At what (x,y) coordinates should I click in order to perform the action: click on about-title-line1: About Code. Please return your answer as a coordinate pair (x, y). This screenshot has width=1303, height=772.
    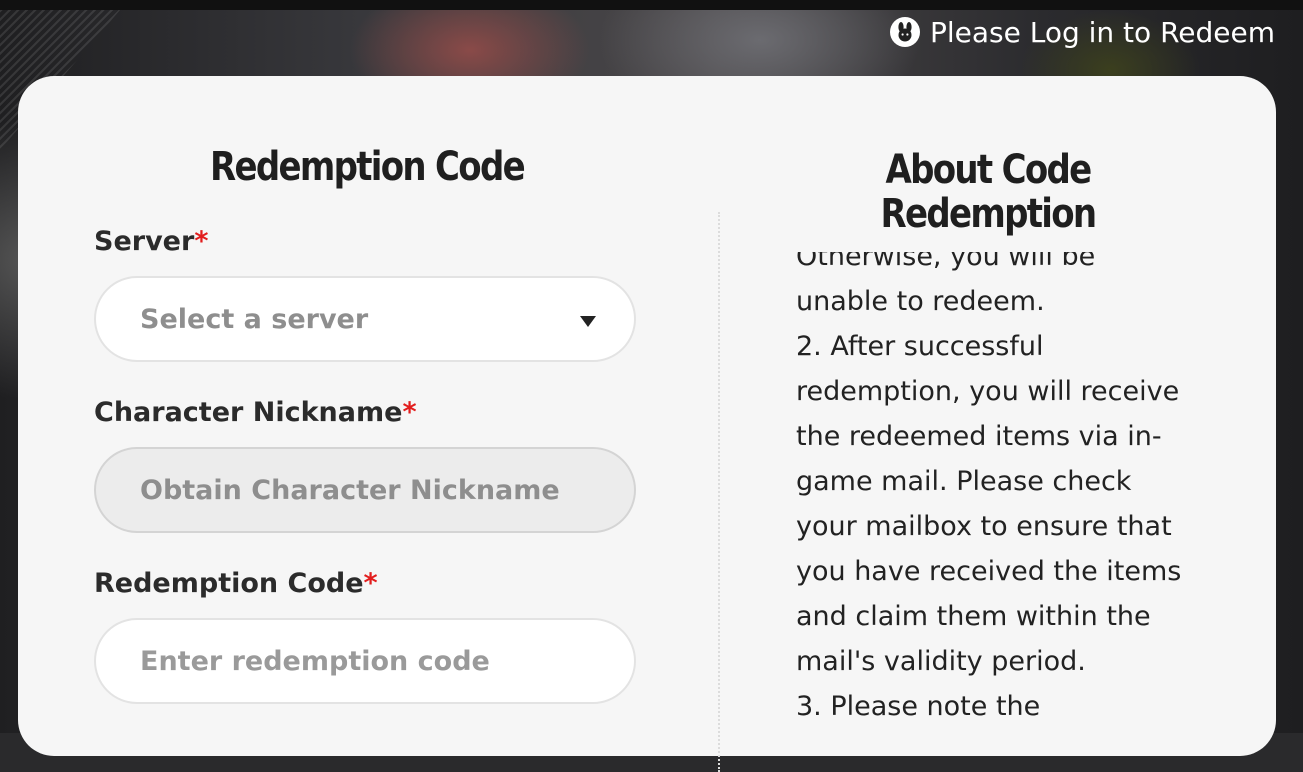
    Looking at the image, I should click on (988, 170).